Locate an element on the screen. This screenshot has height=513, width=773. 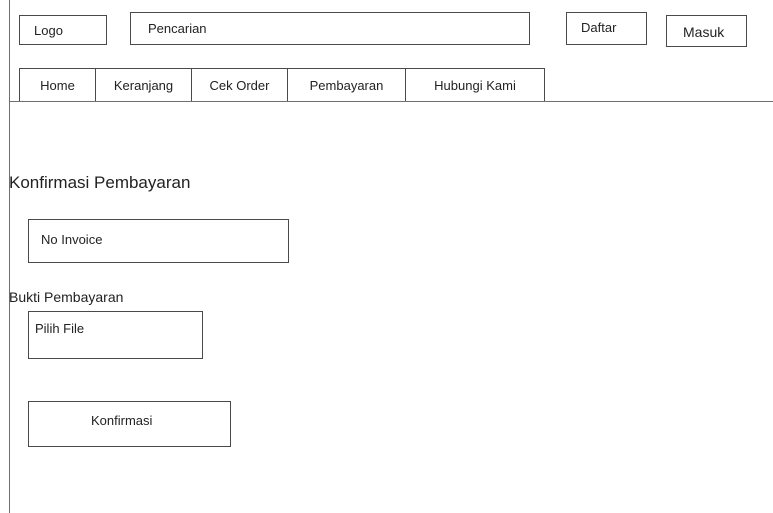
nav-item-keranjang: Keranjang is located at coordinates (143, 84).